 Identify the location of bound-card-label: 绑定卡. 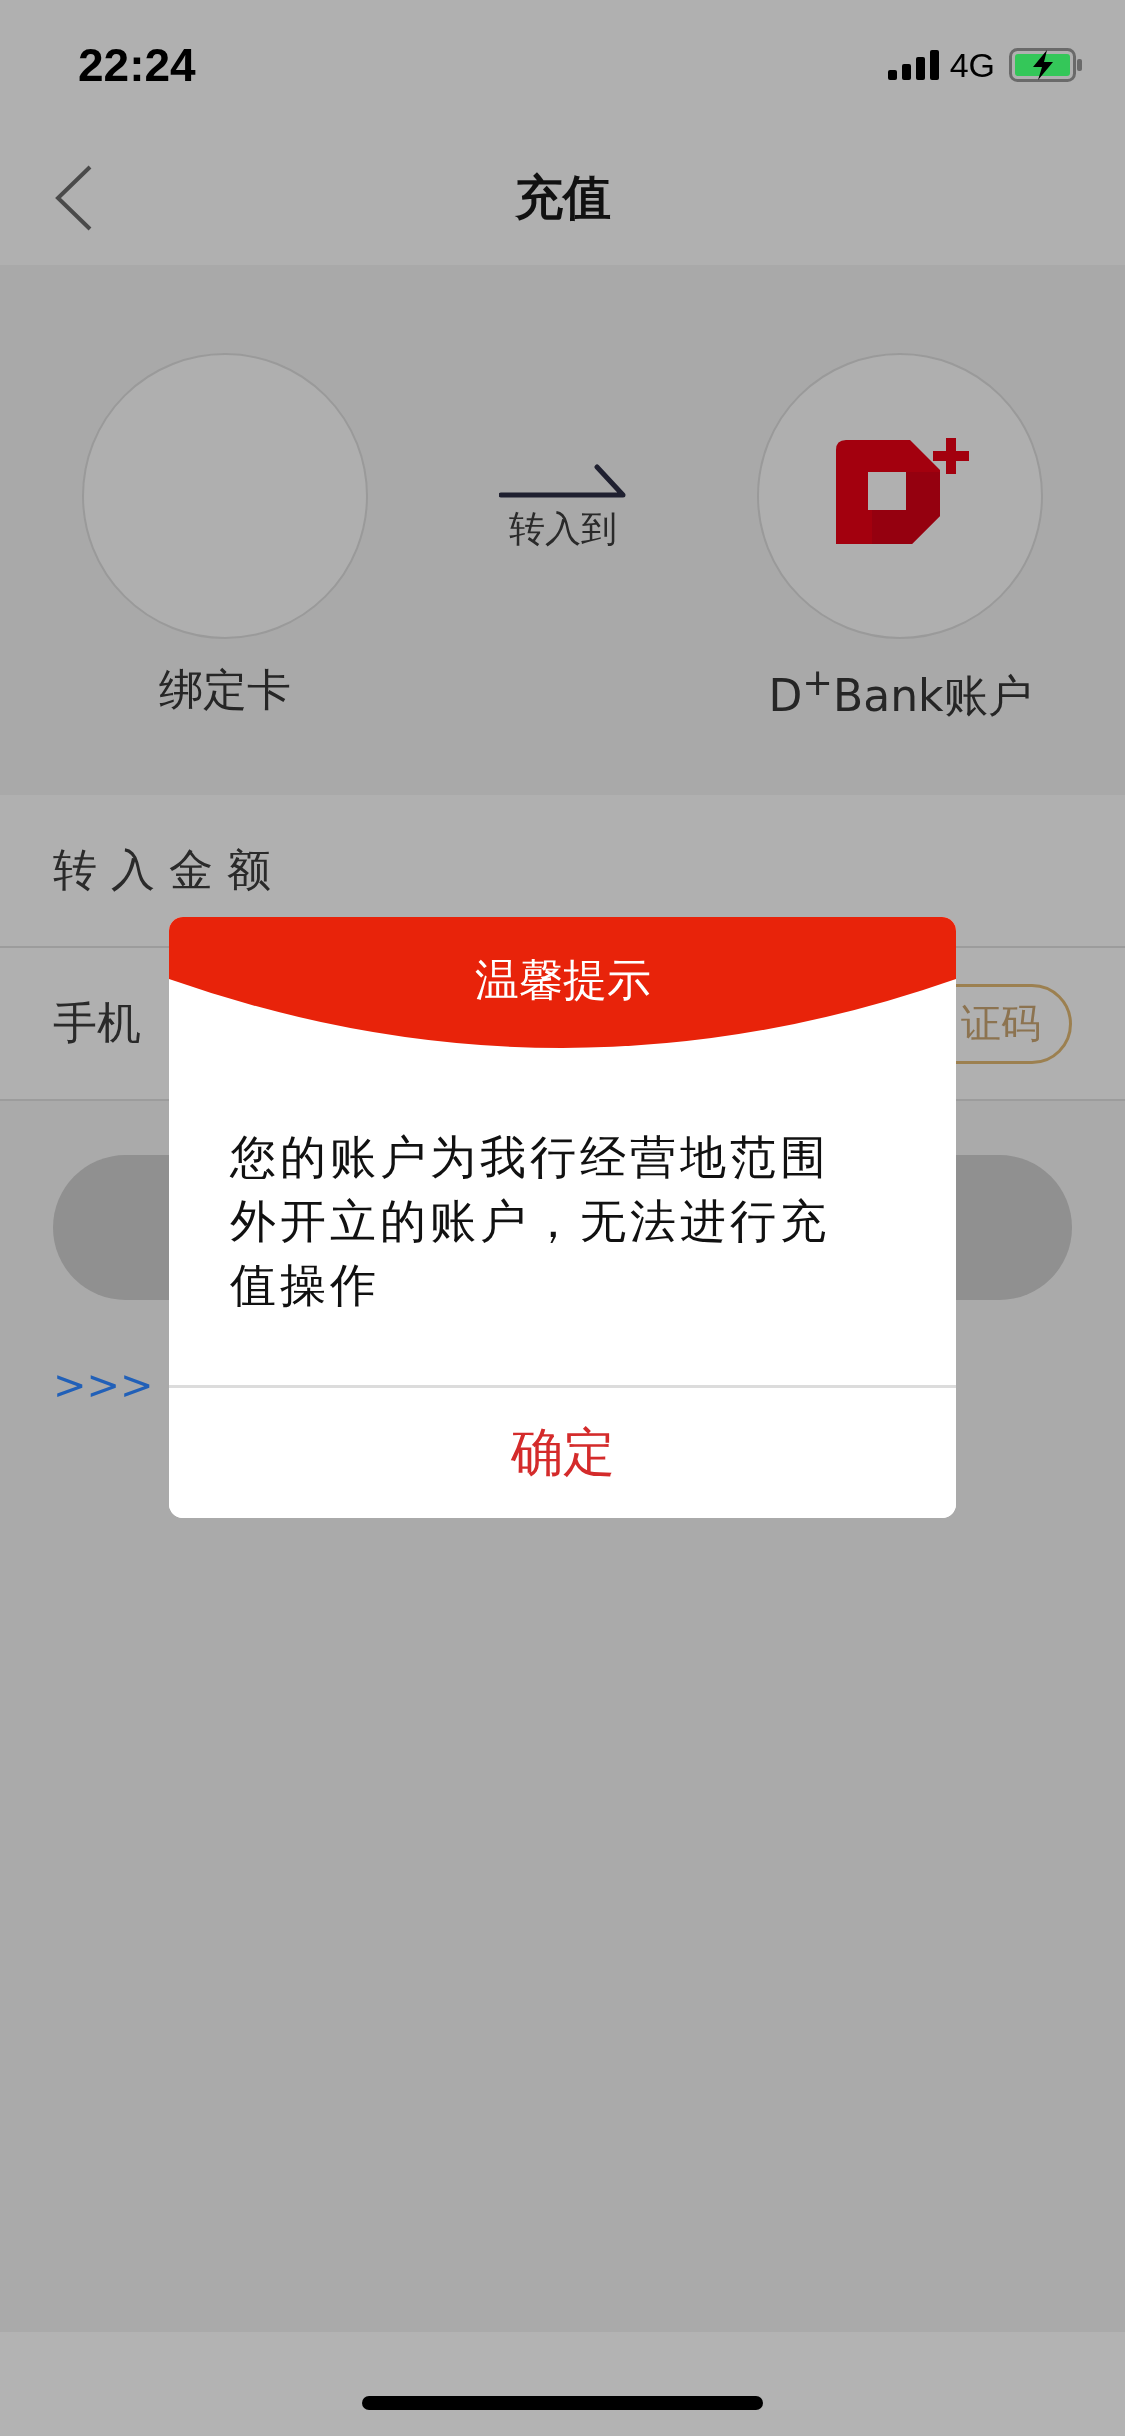
(225, 690).